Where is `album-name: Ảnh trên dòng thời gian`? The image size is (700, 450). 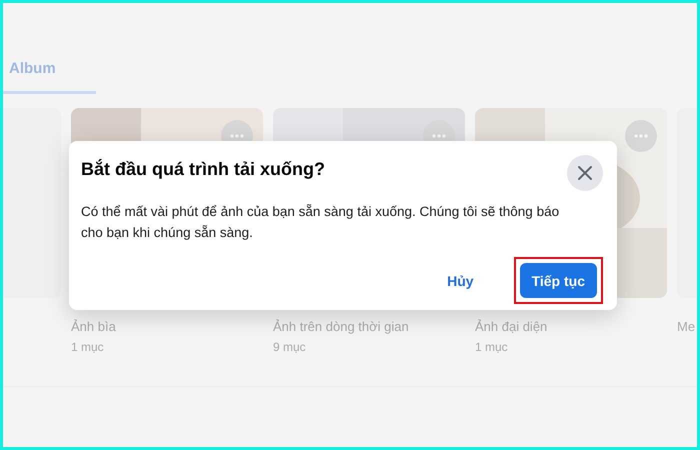
album-name: Ảnh trên dòng thời gian is located at coordinates (341, 326).